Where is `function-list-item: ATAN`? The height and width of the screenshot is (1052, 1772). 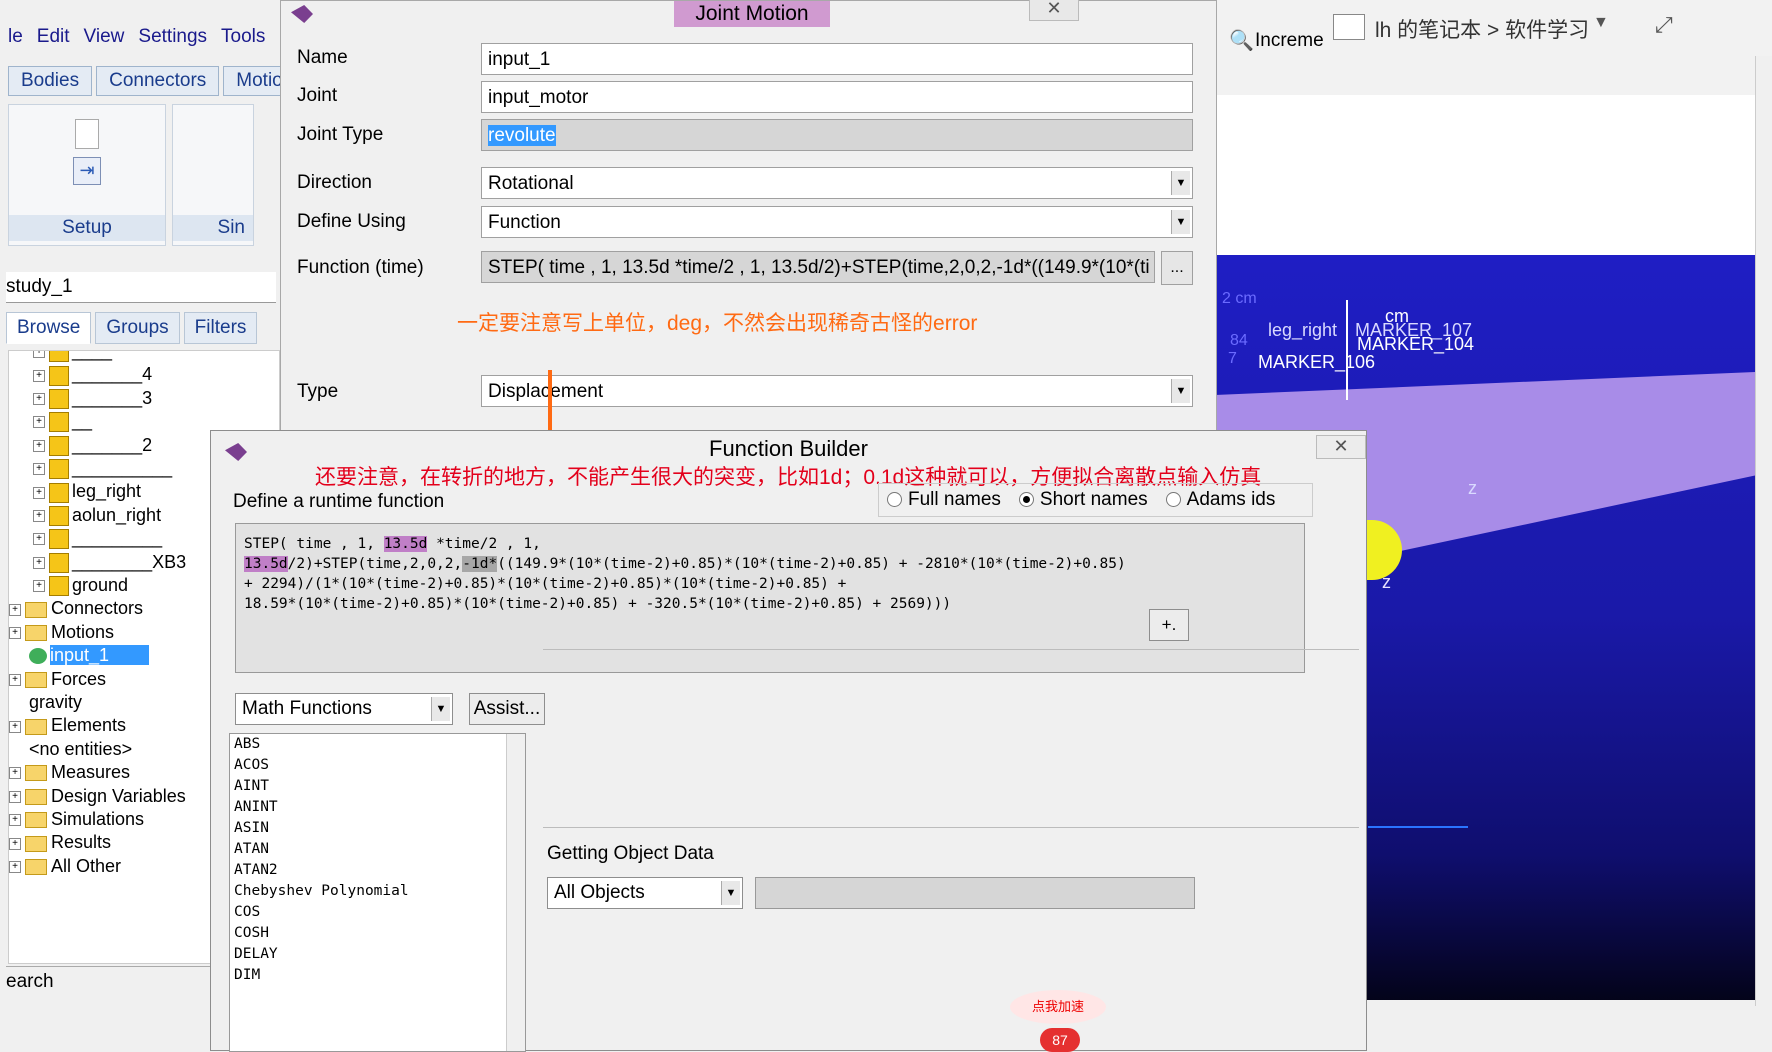 function-list-item: ATAN is located at coordinates (377, 849).